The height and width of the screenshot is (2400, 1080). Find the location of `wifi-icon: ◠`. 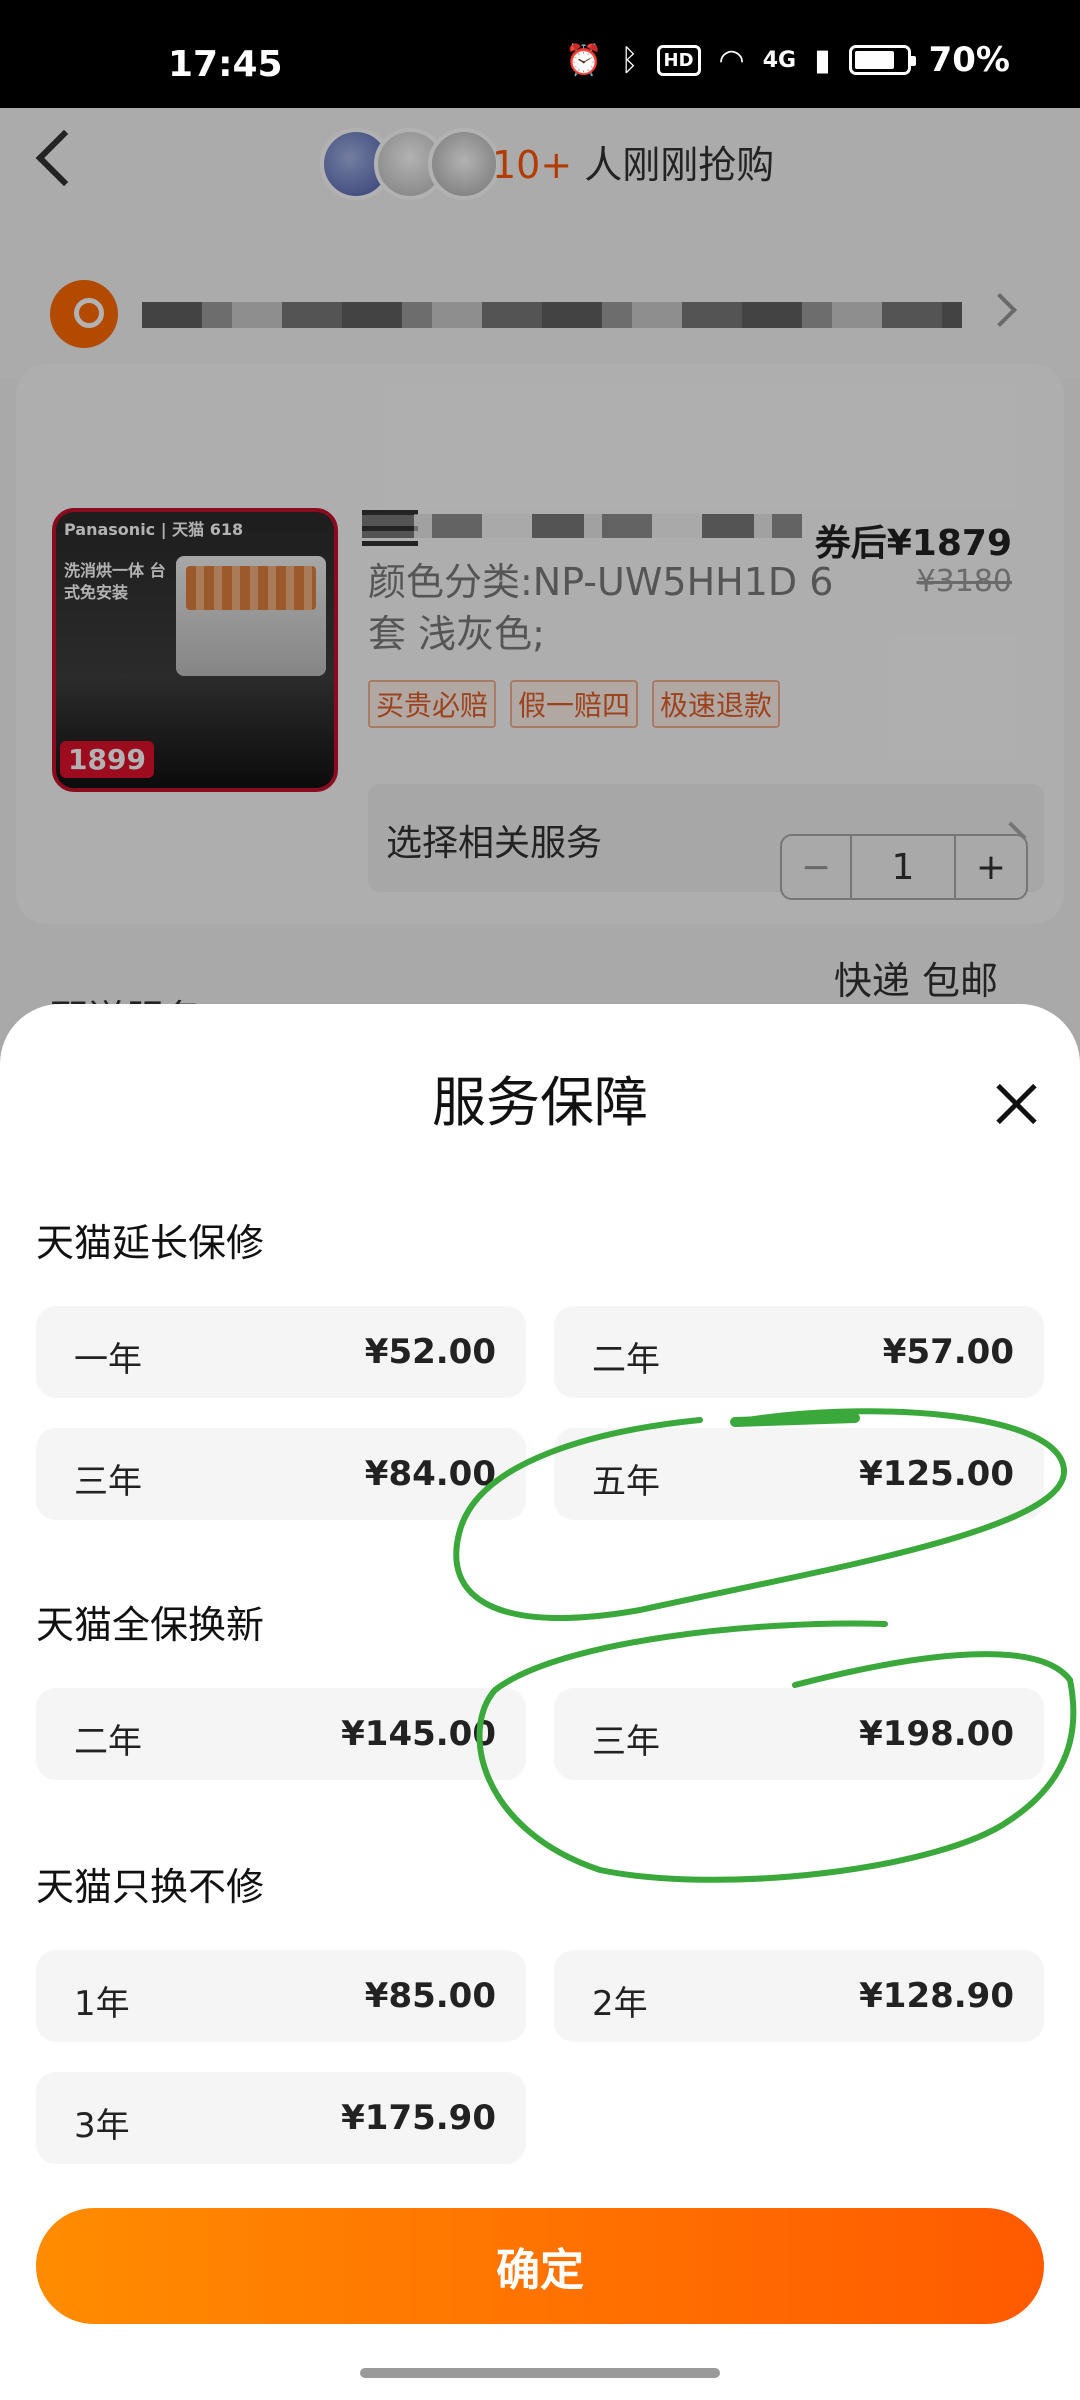

wifi-icon: ◠ is located at coordinates (731, 60).